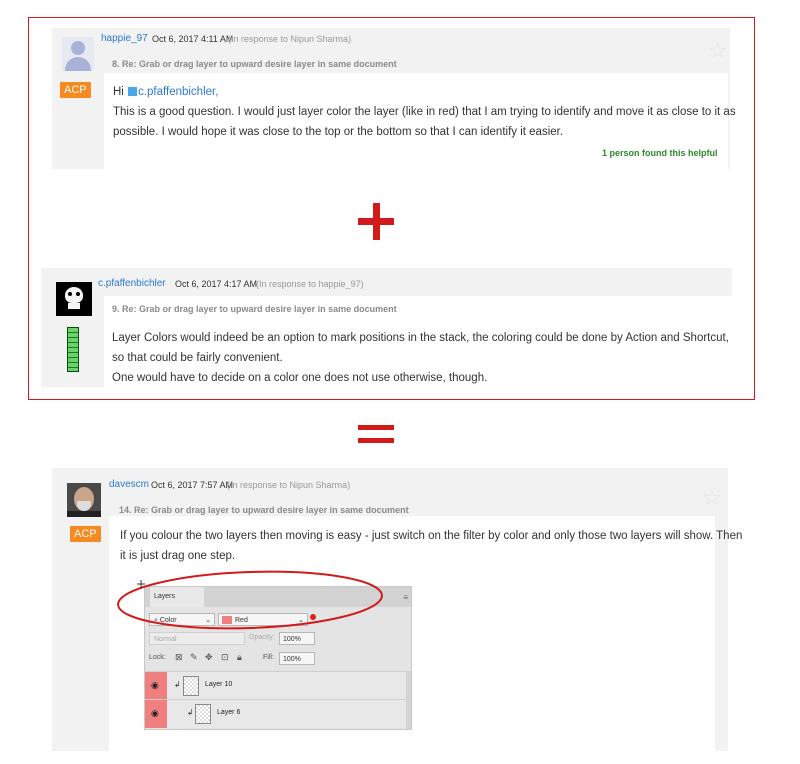 The width and height of the screenshot is (800, 764). Describe the element at coordinates (292, 659) in the screenshot. I see `fill-value: 100%` at that location.